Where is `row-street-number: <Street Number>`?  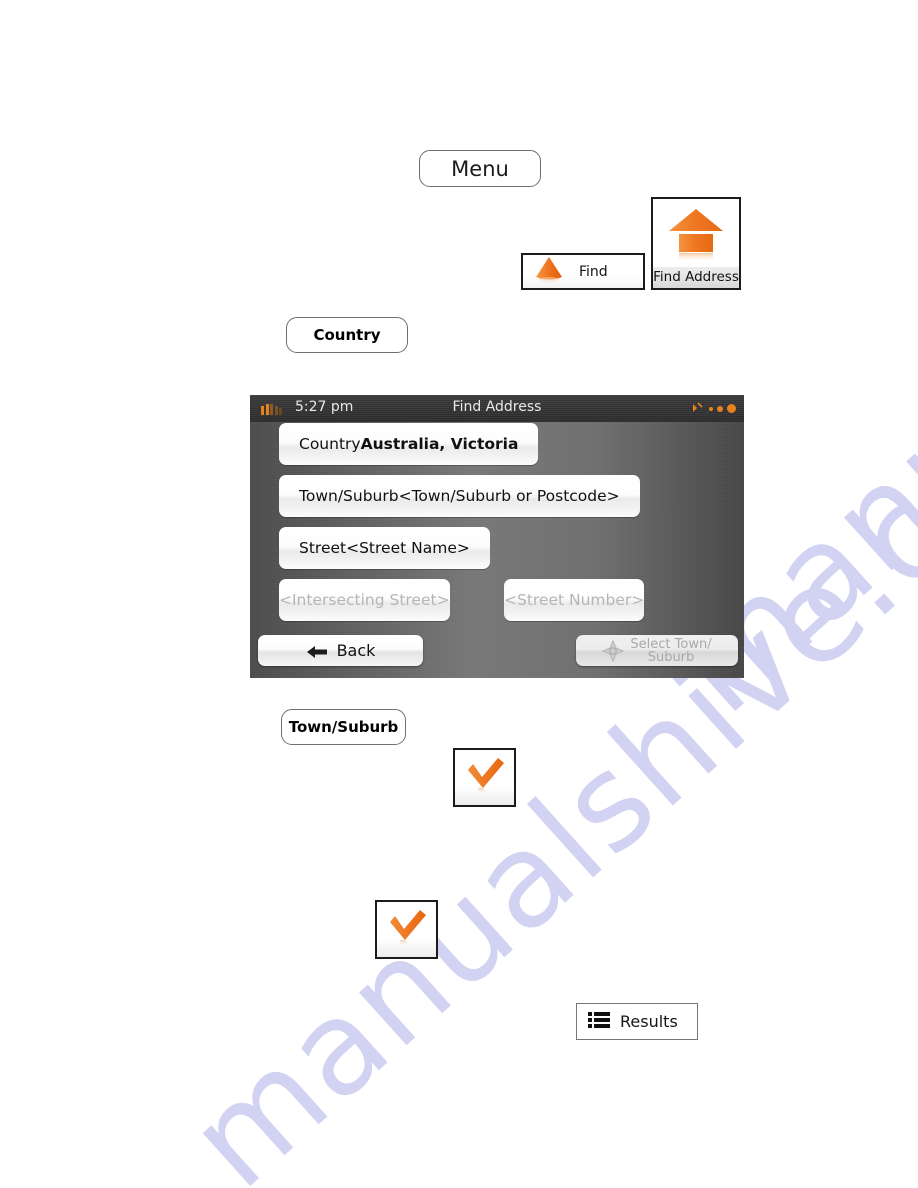 row-street-number: <Street Number> is located at coordinates (574, 603).